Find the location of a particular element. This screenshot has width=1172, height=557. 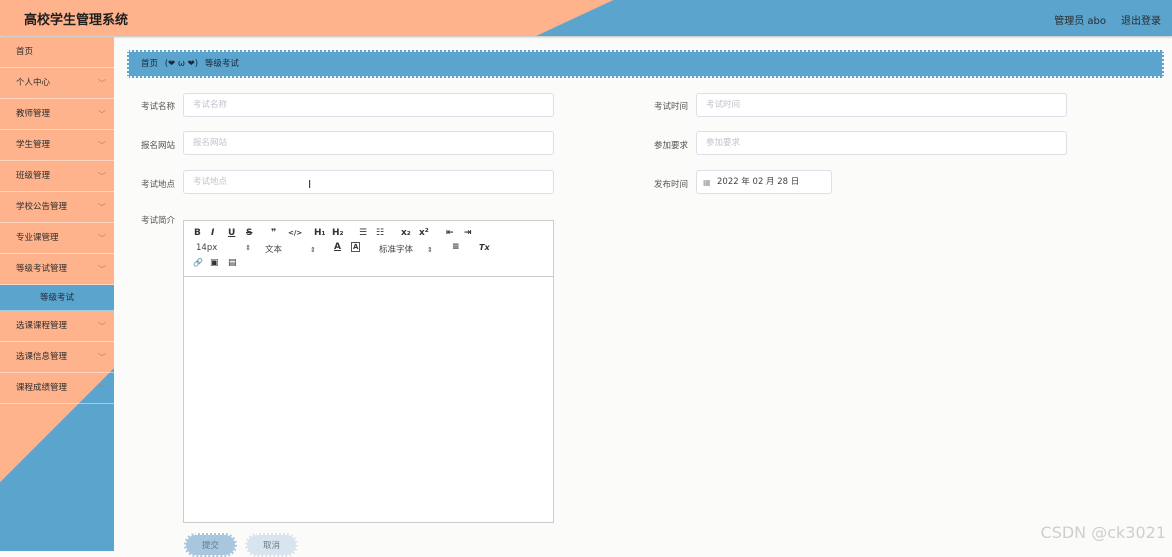

indent-icon: ⇥ is located at coordinates (468, 233).